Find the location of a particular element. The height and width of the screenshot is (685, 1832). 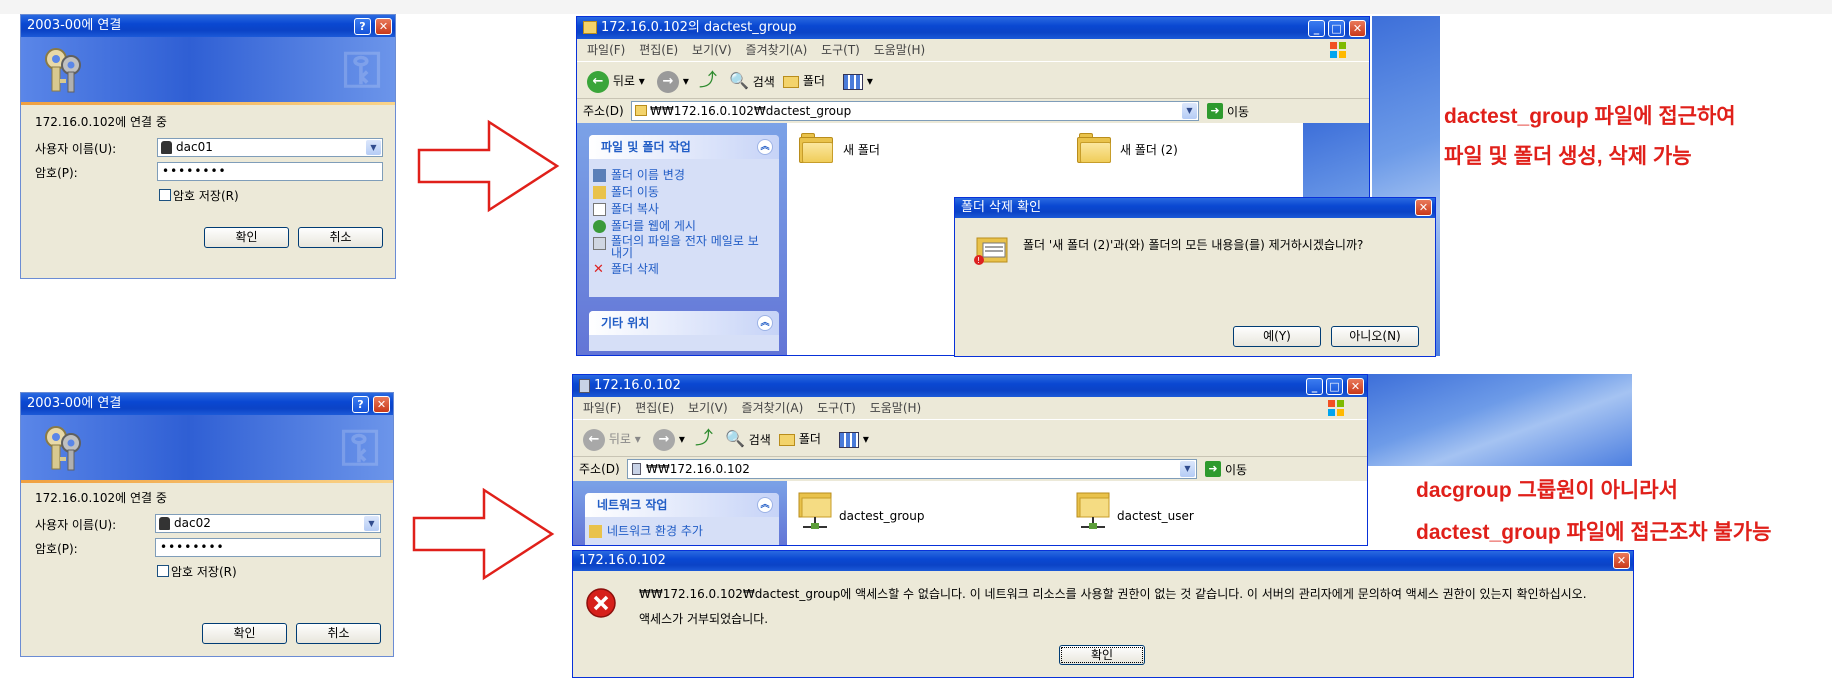

file-view: dactest_group dactest_user is located at coordinates (1077, 513).